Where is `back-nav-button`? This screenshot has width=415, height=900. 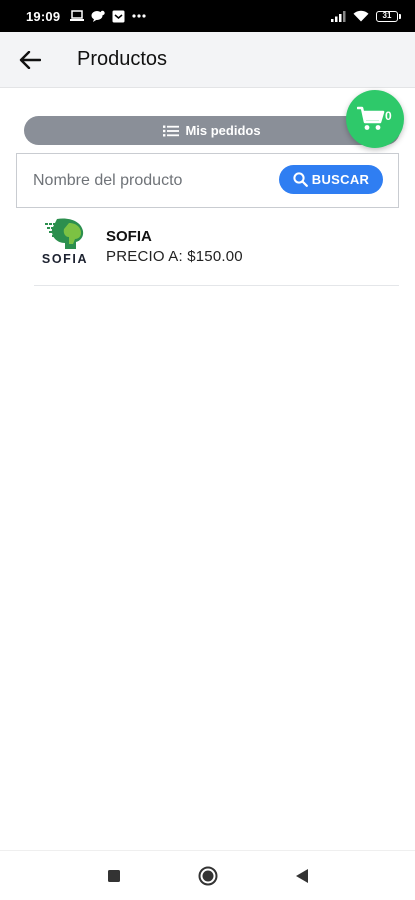
back-nav-button is located at coordinates (302, 876).